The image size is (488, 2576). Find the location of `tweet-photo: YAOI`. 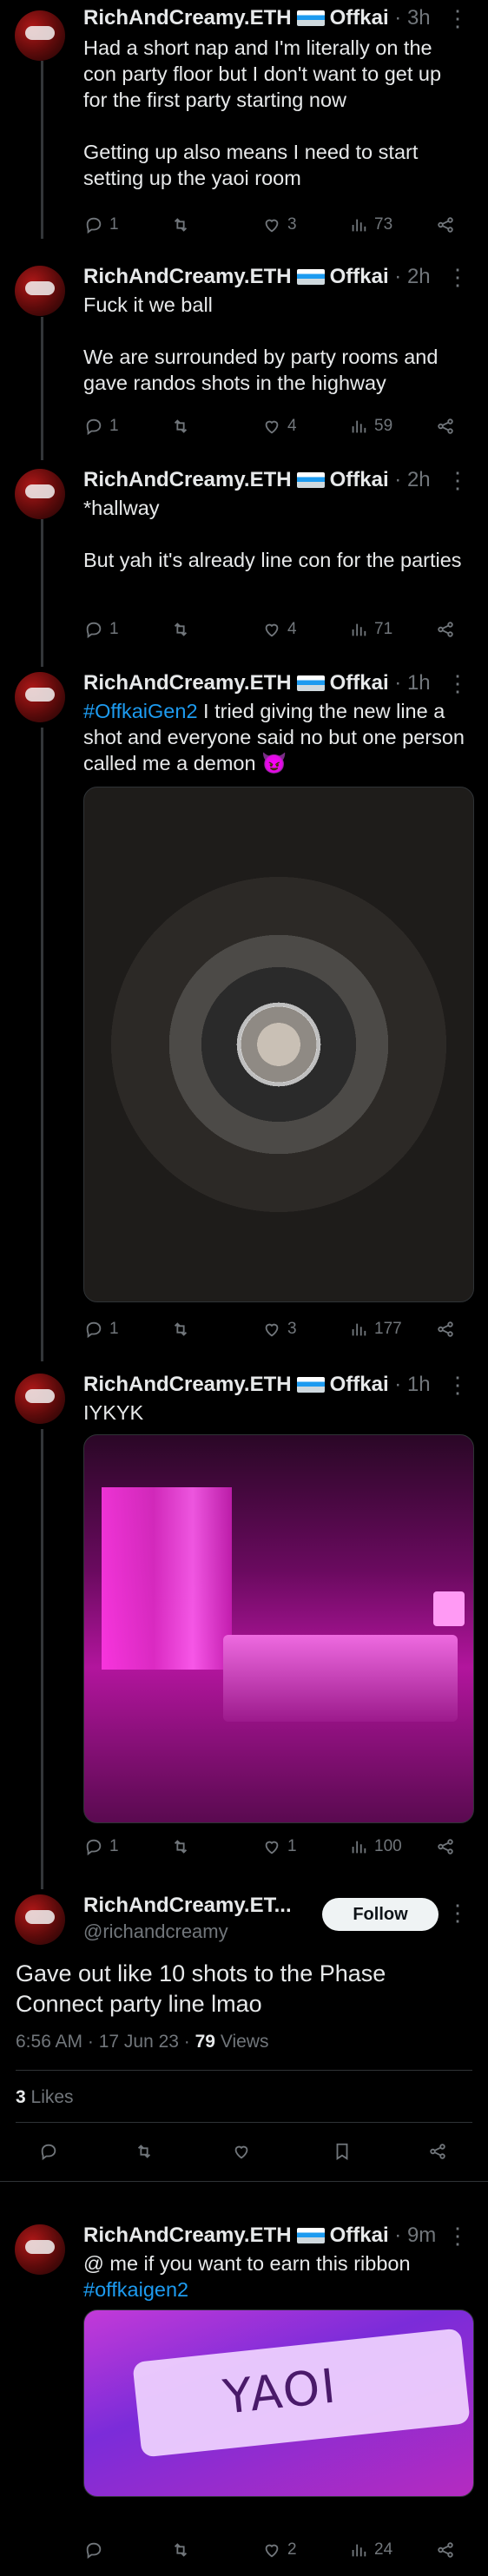

tweet-photo: YAOI is located at coordinates (278, 2403).